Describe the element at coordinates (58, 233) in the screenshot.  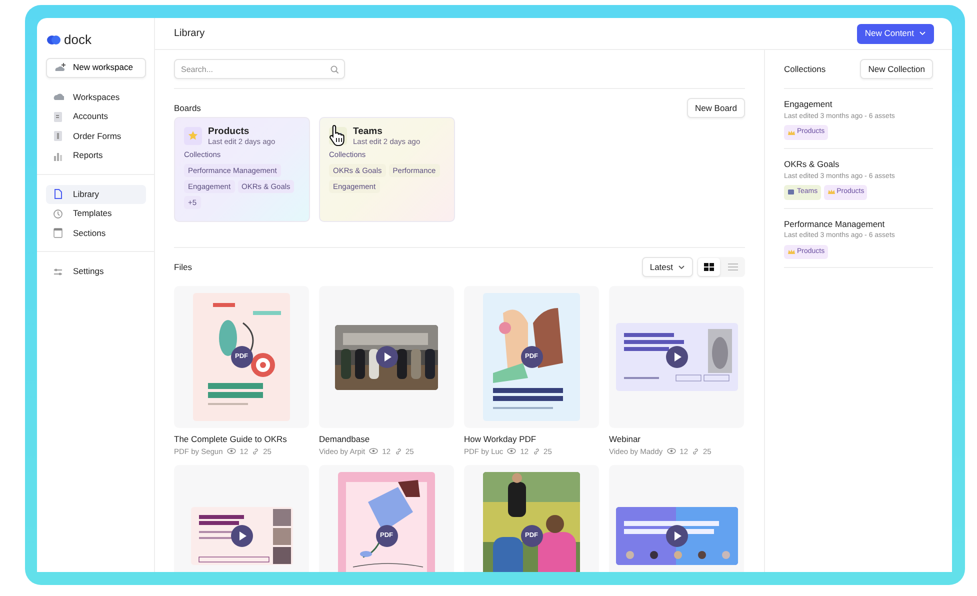
I see `panel-icon` at that location.